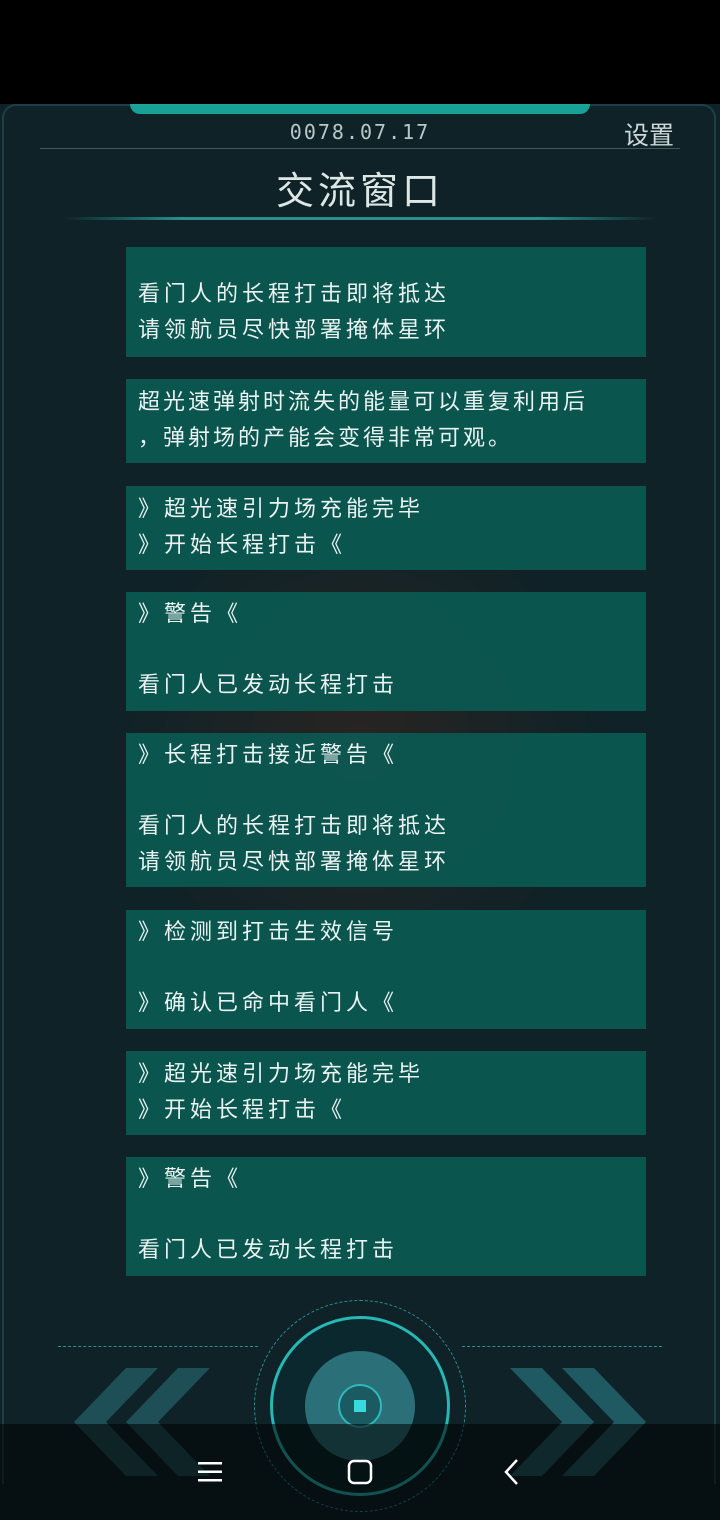  What do you see at coordinates (359, 191) in the screenshot?
I see `page-title: 交流窗口` at bounding box center [359, 191].